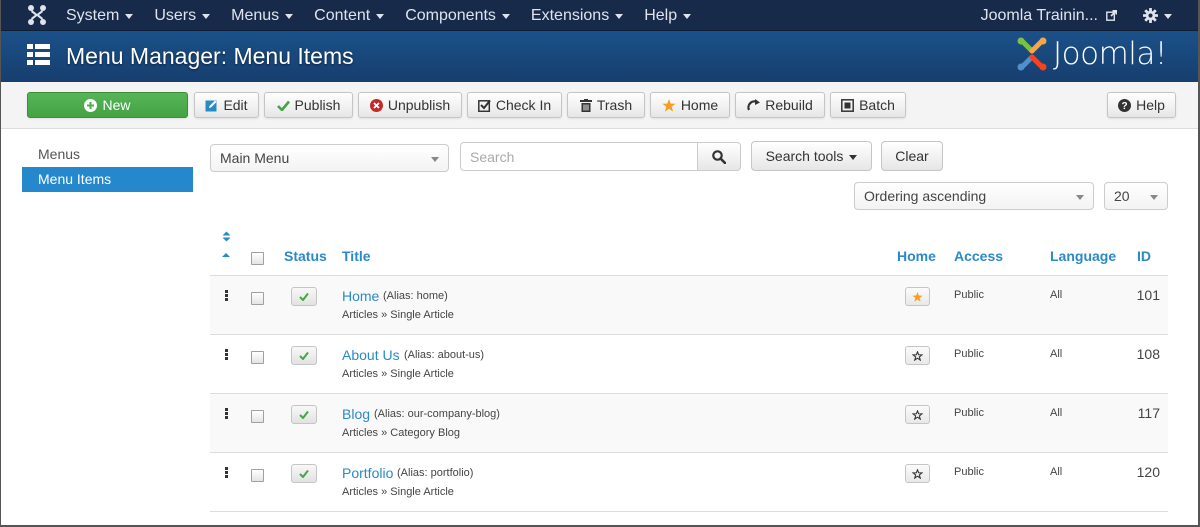 Image resolution: width=1200 pixels, height=527 pixels. What do you see at coordinates (37, 15) in the screenshot?
I see `joomla-icon` at bounding box center [37, 15].